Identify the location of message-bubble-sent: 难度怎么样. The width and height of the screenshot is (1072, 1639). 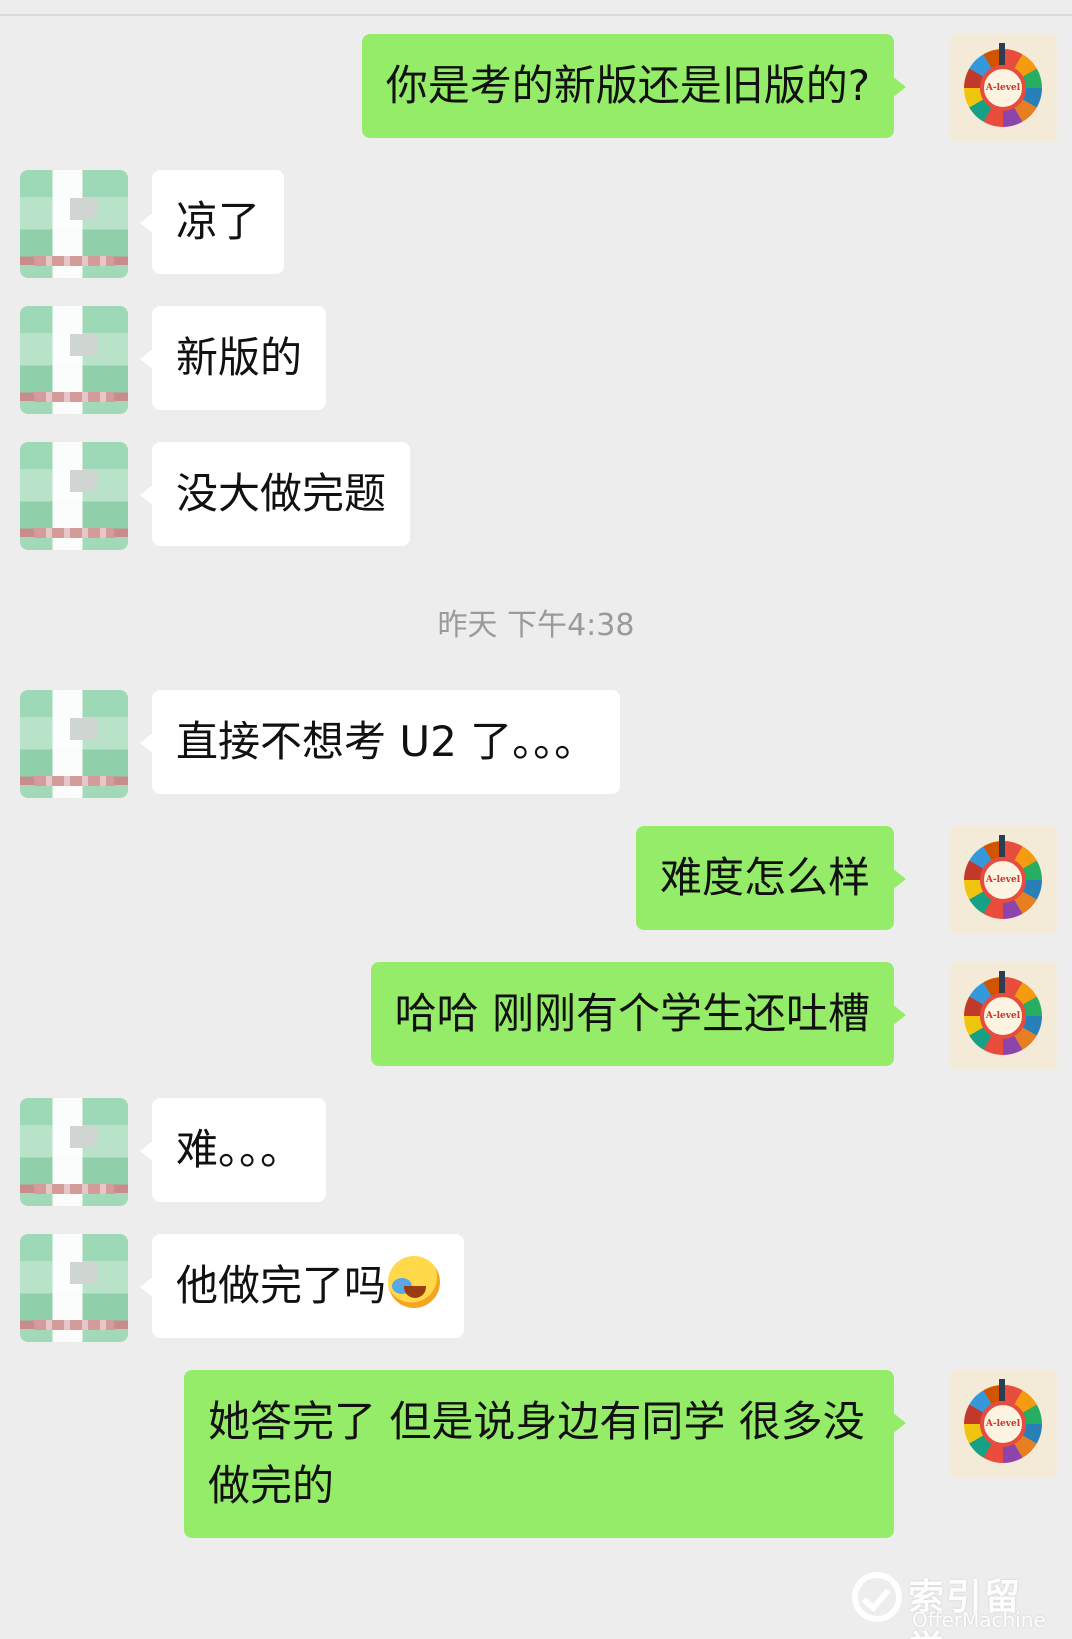
(771, 878).